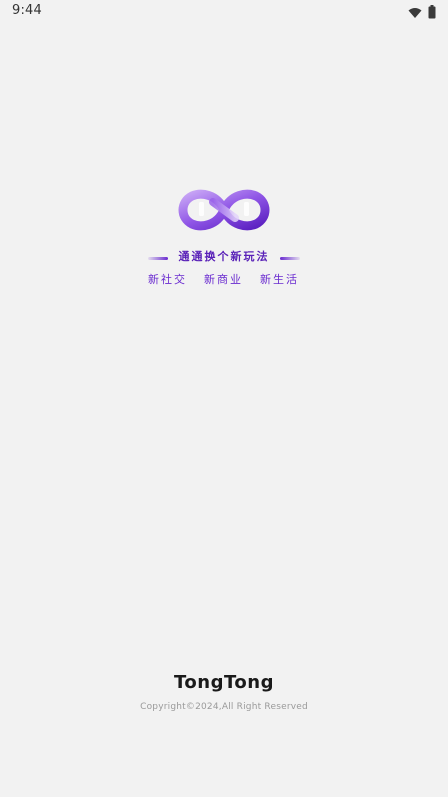  I want to click on slogan-business: 新商业, so click(223, 279).